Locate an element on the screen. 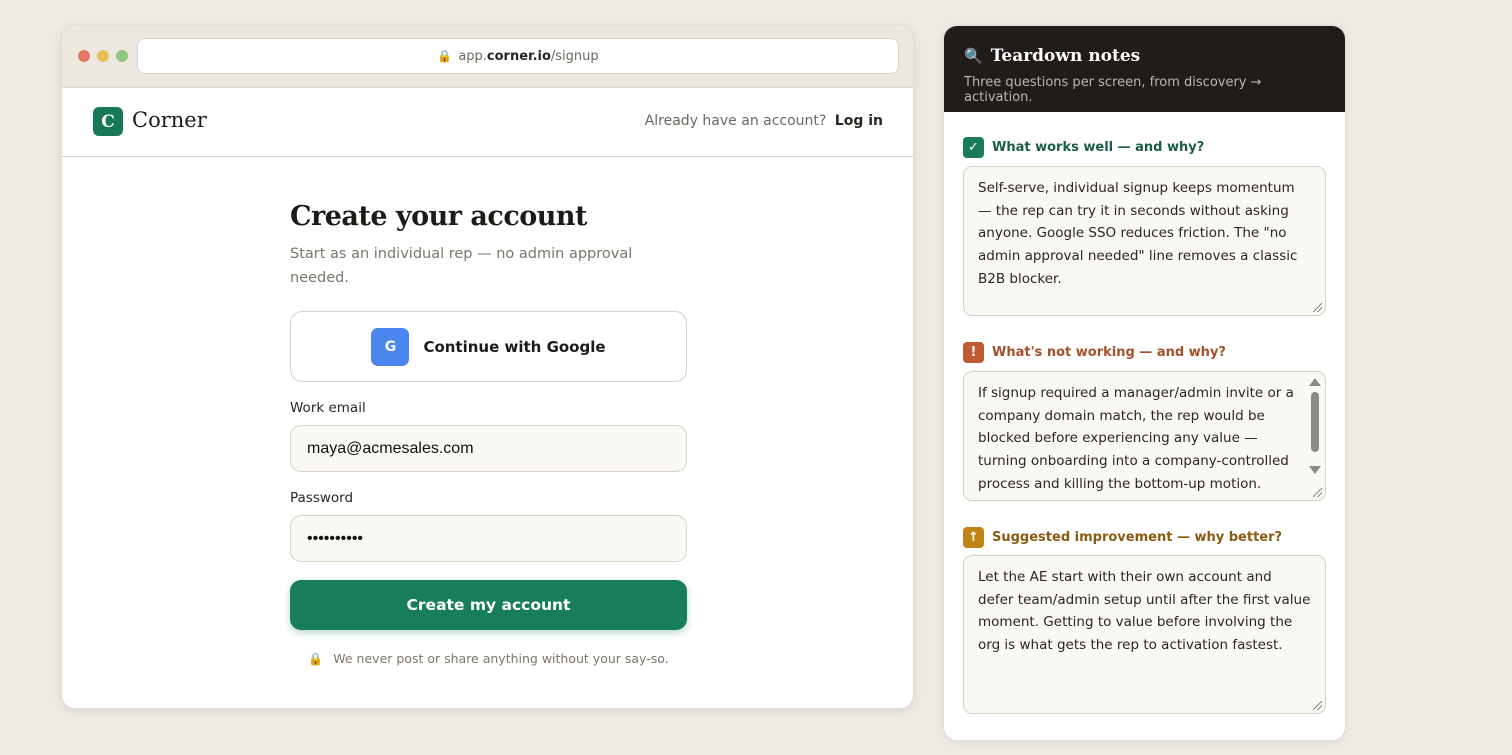 The image size is (1512, 755). google-button-label: Continue with Google is located at coordinates (514, 346).